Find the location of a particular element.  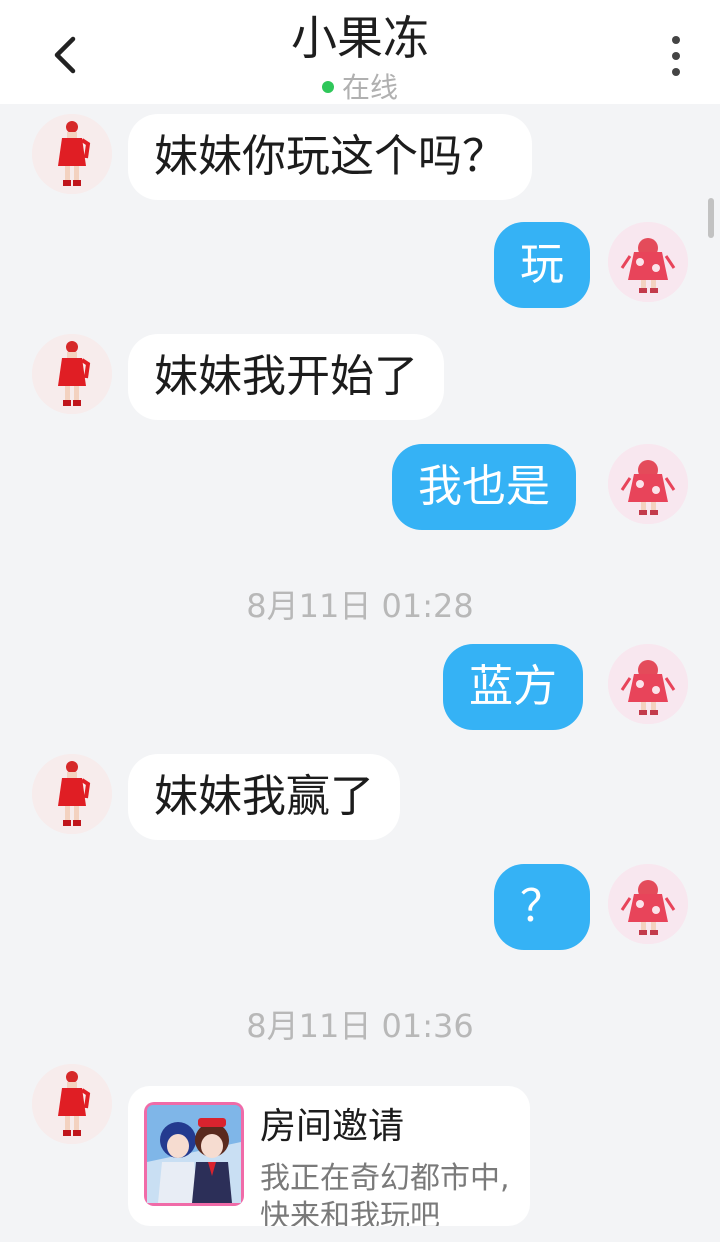

outgoing-message: 我也是 is located at coordinates (484, 487).